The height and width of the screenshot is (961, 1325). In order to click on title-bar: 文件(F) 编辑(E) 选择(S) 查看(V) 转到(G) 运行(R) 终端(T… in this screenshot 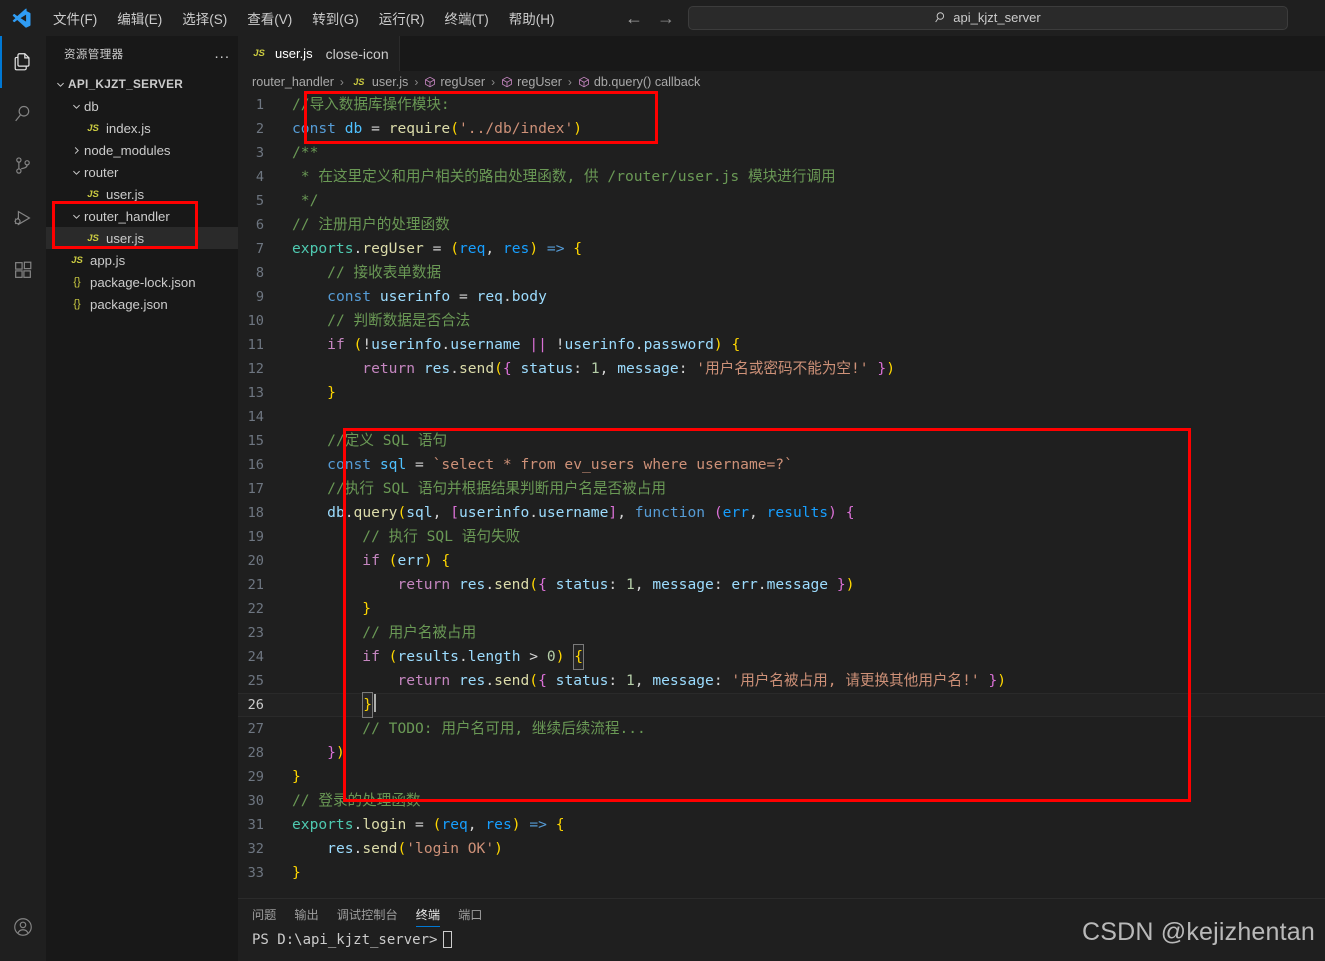, I will do `click(662, 18)`.